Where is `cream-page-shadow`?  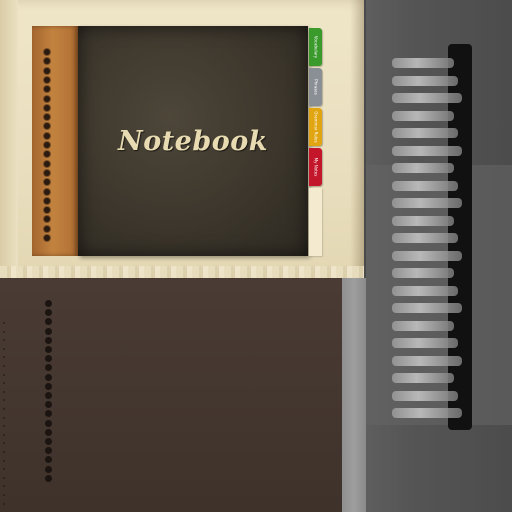
cream-page-shadow is located at coordinates (357, 139).